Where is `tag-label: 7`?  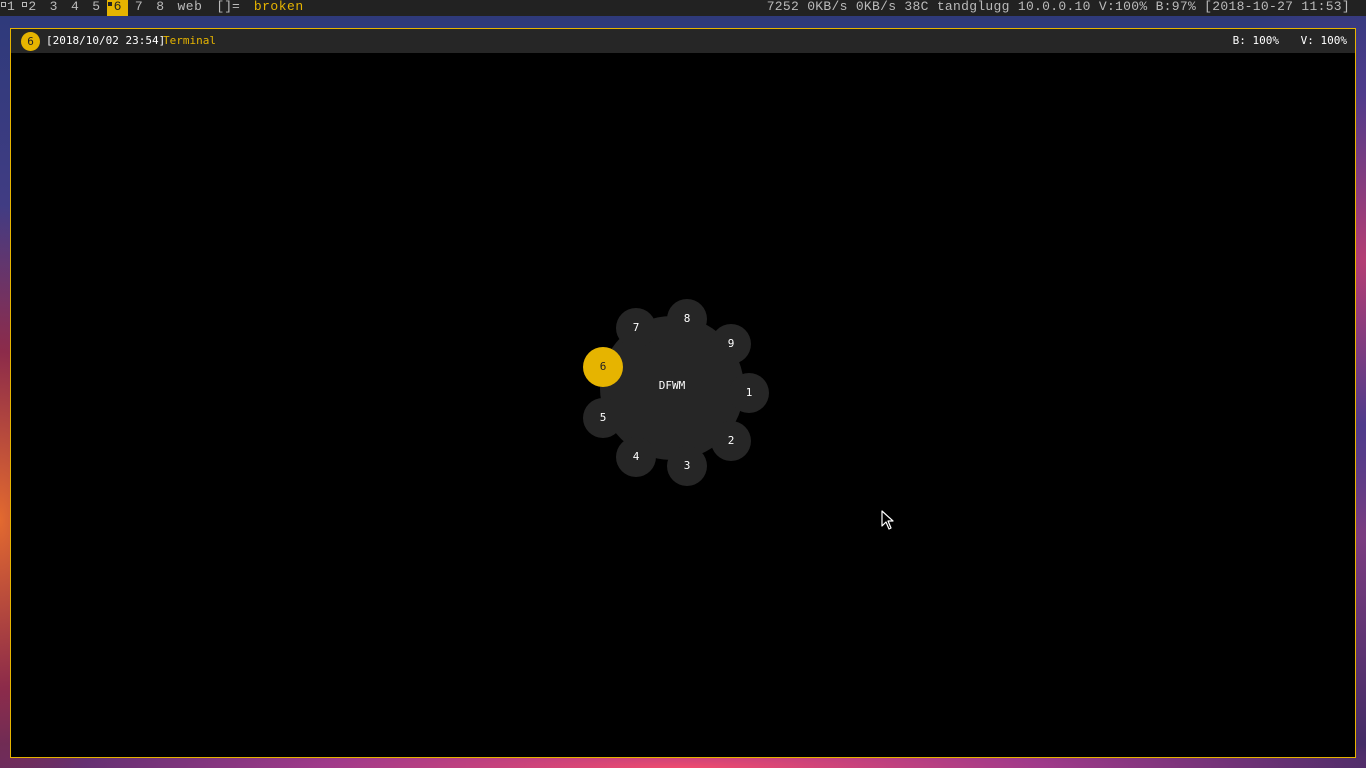
tag-label: 7 is located at coordinates (139, 7).